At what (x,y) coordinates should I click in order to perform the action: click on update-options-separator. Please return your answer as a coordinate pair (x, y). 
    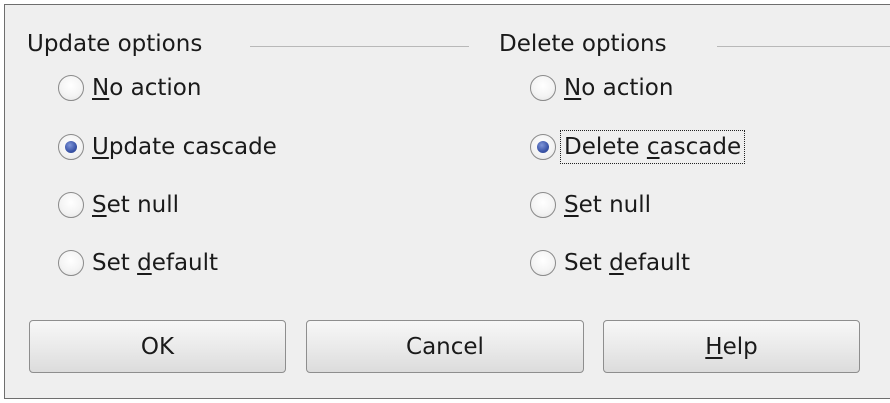
    Looking at the image, I should click on (359, 46).